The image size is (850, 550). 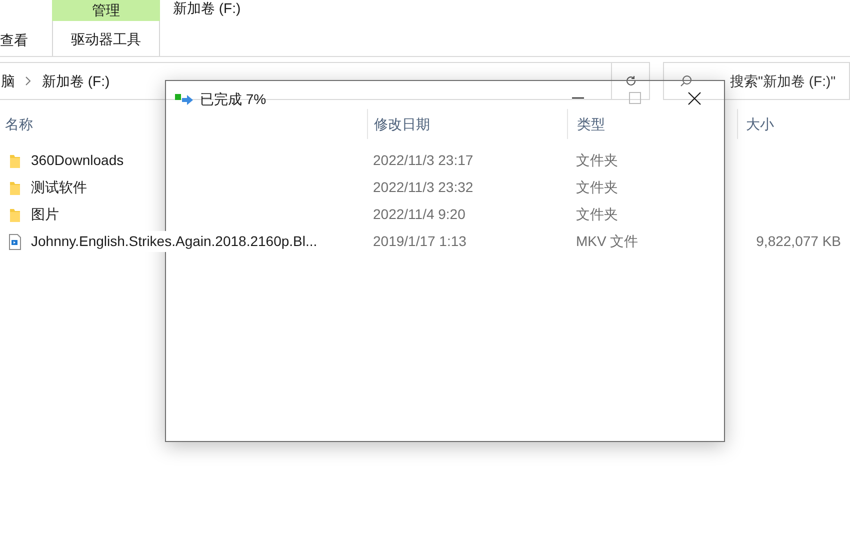 What do you see at coordinates (607, 240) in the screenshot?
I see `file-type: MKV 文件` at bounding box center [607, 240].